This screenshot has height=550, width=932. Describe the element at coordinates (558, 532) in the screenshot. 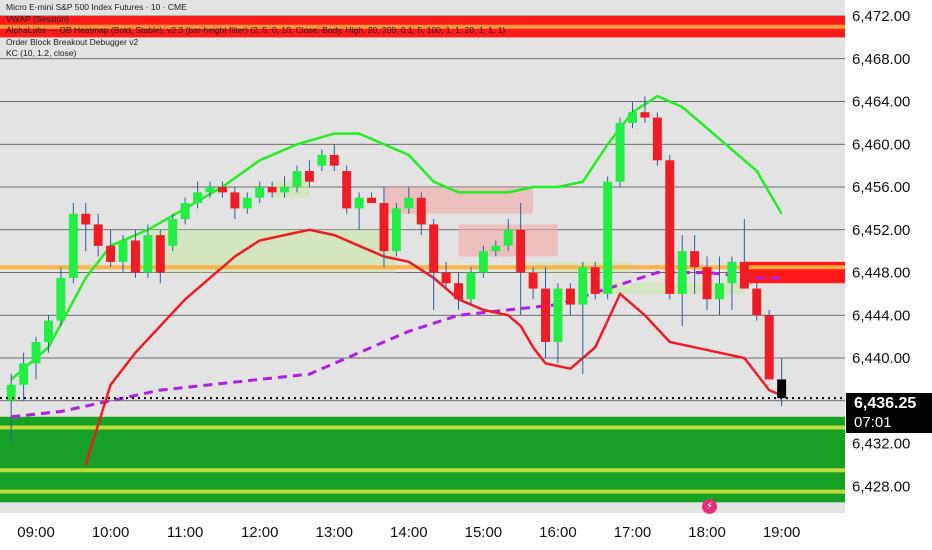

I see `time-axis-label: 16:00` at that location.